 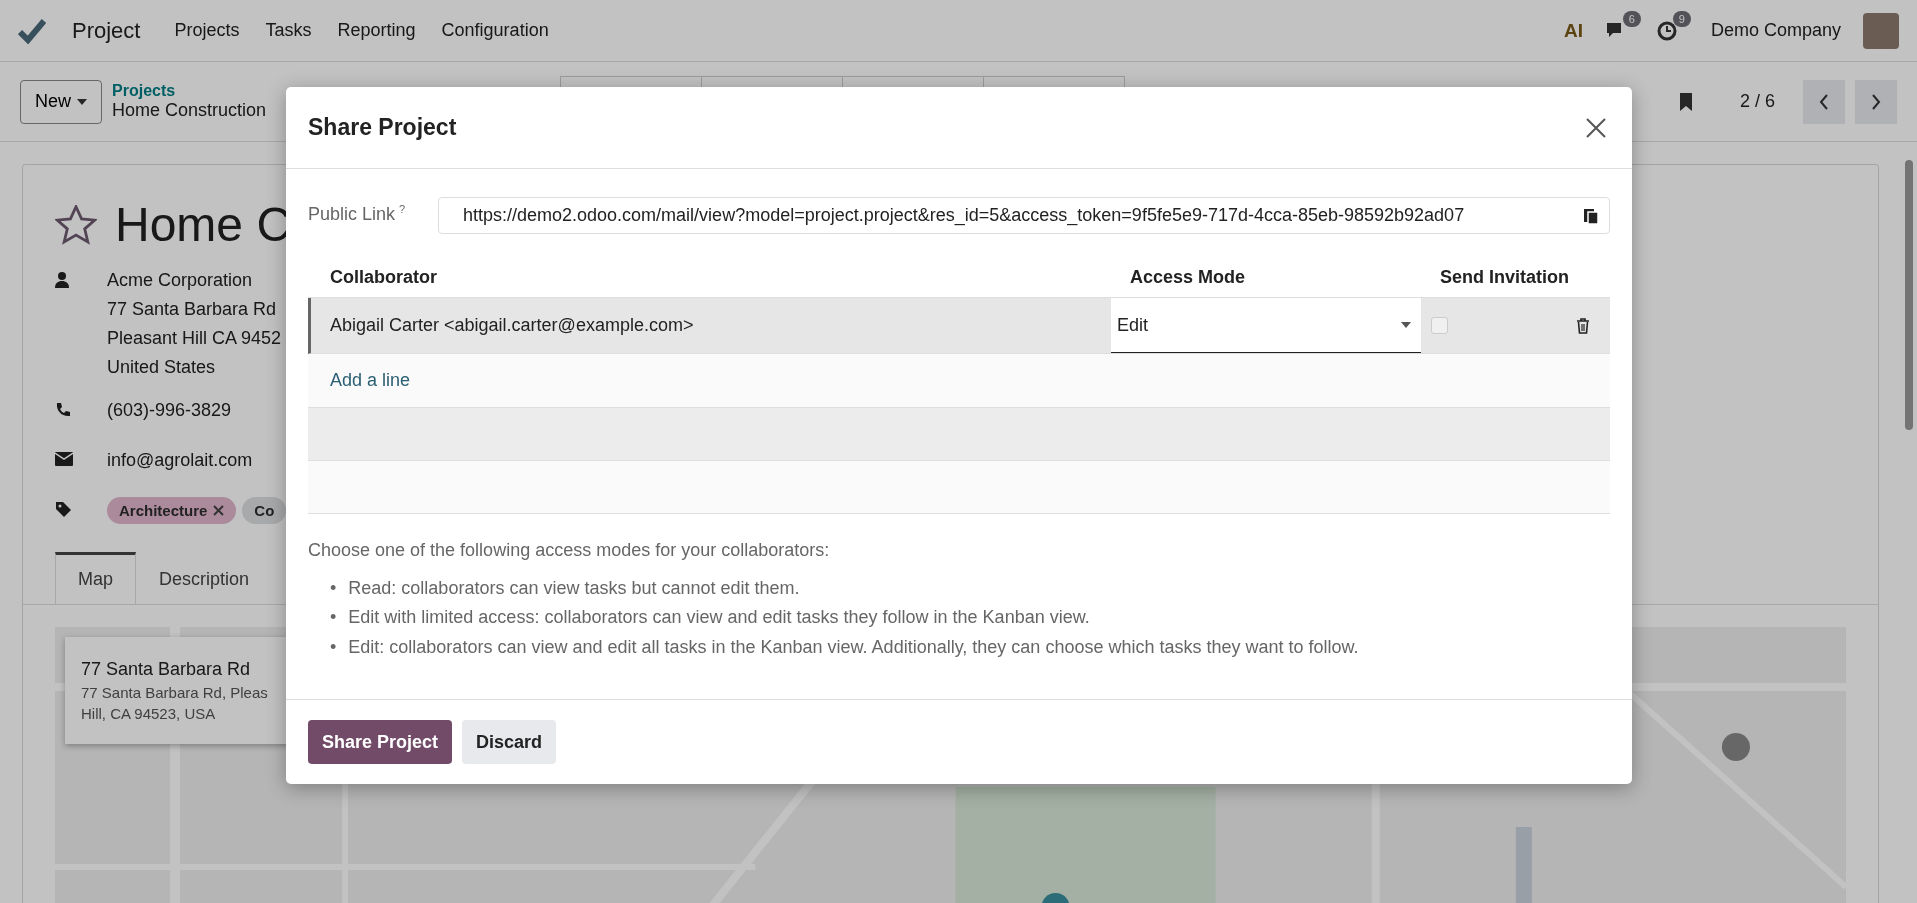 What do you see at coordinates (1666, 30) in the screenshot?
I see `clock-icon` at bounding box center [1666, 30].